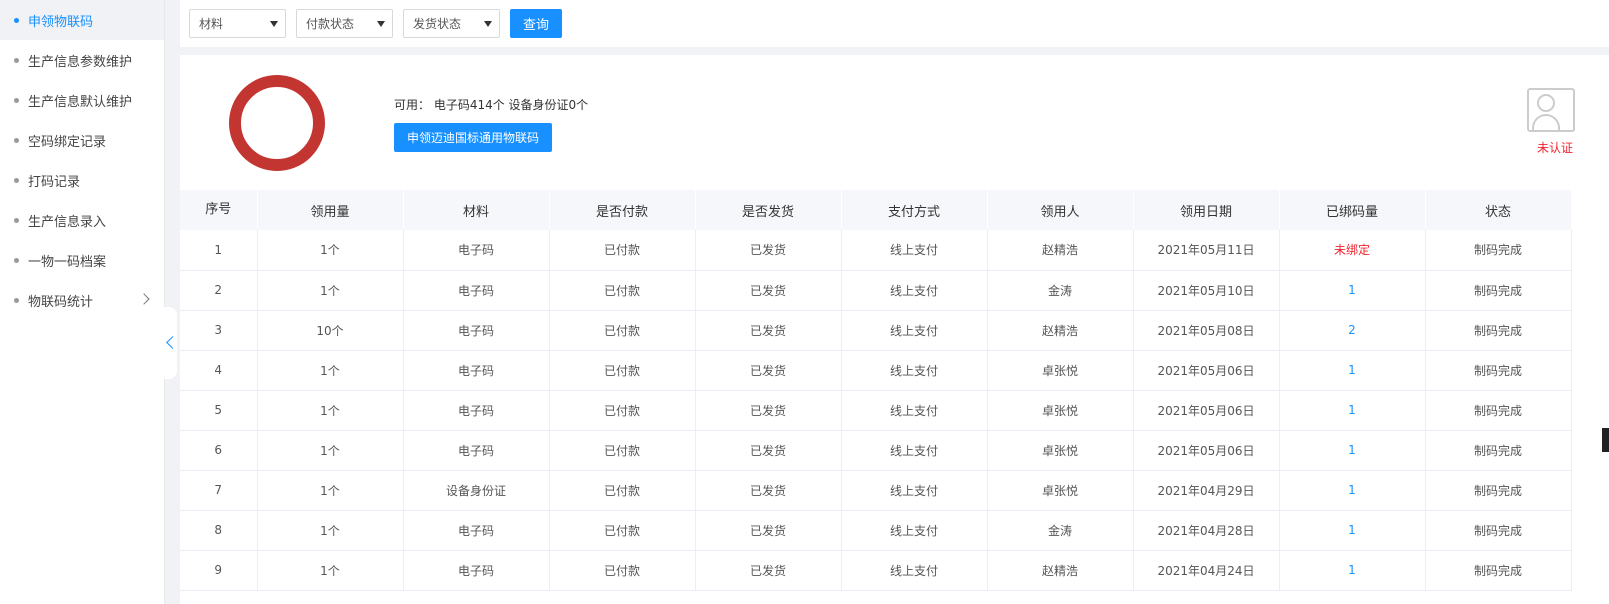  What do you see at coordinates (1060, 570) in the screenshot?
I see `cell-col-recipient: 赵精浩` at bounding box center [1060, 570].